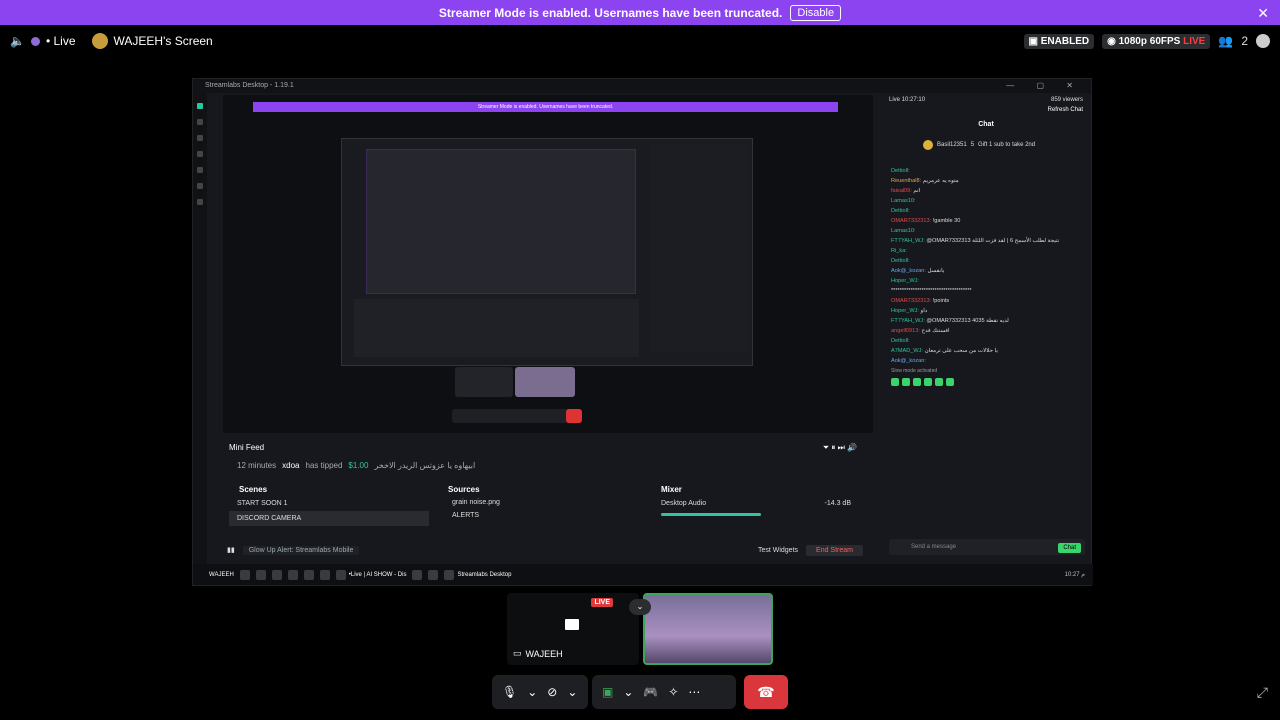 This screenshot has width=1280, height=720. I want to click on test-widgets-button: Test Widgets, so click(778, 550).